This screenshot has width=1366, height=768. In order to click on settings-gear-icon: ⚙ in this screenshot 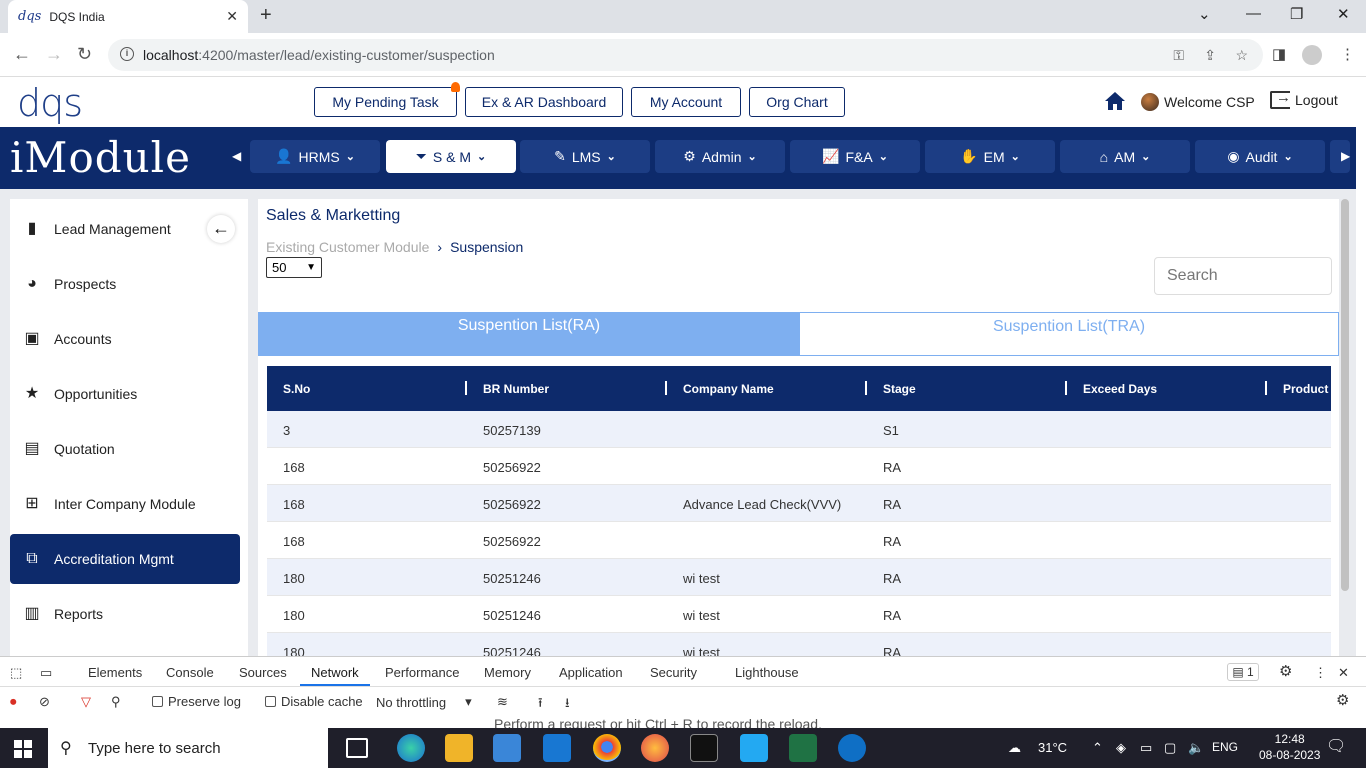, I will do `click(1285, 671)`.